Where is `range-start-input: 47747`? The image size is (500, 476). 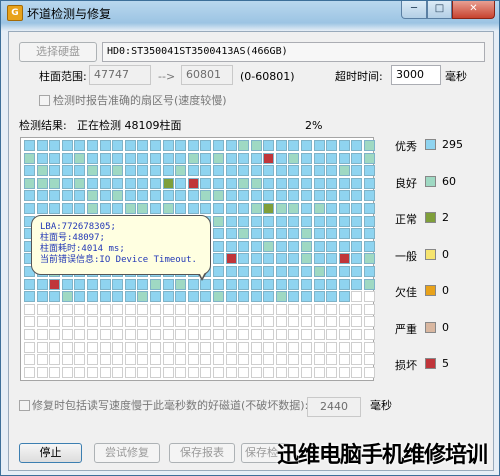 range-start-input: 47747 is located at coordinates (120, 75).